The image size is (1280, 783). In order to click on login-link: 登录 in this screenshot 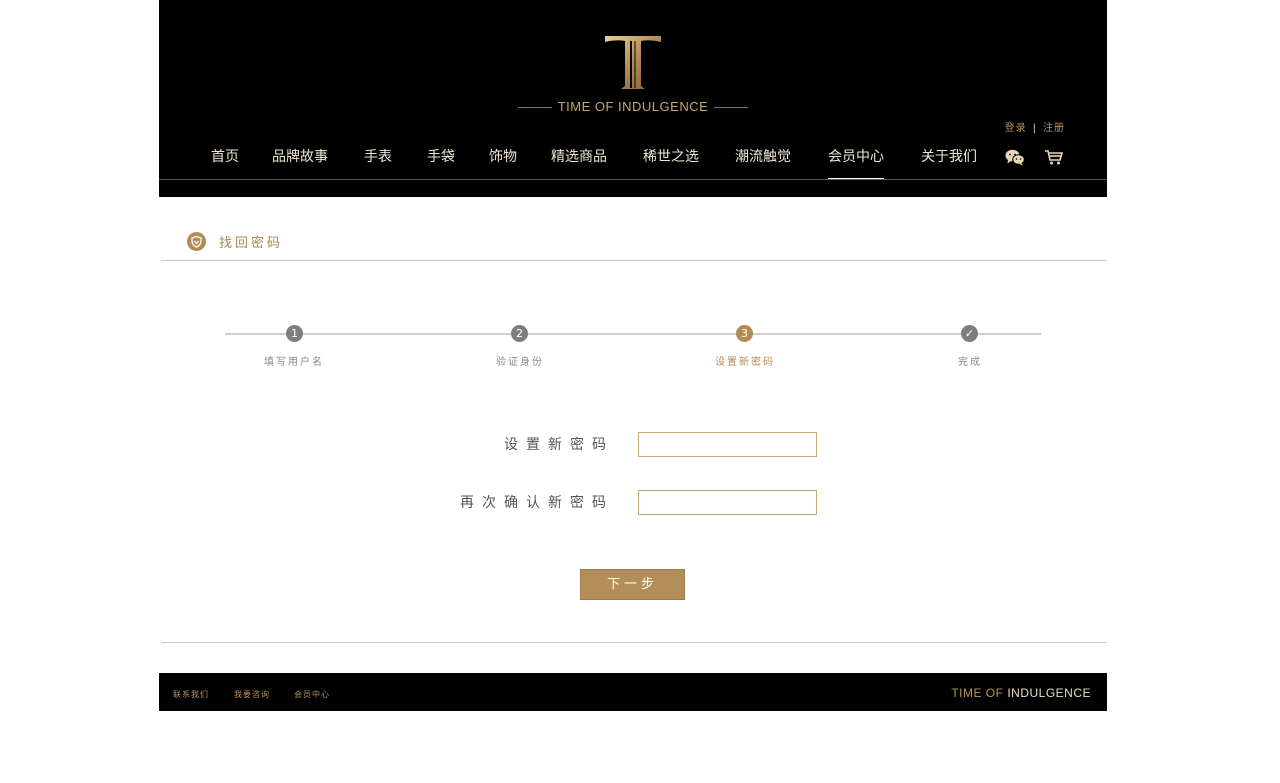, I will do `click(1016, 128)`.